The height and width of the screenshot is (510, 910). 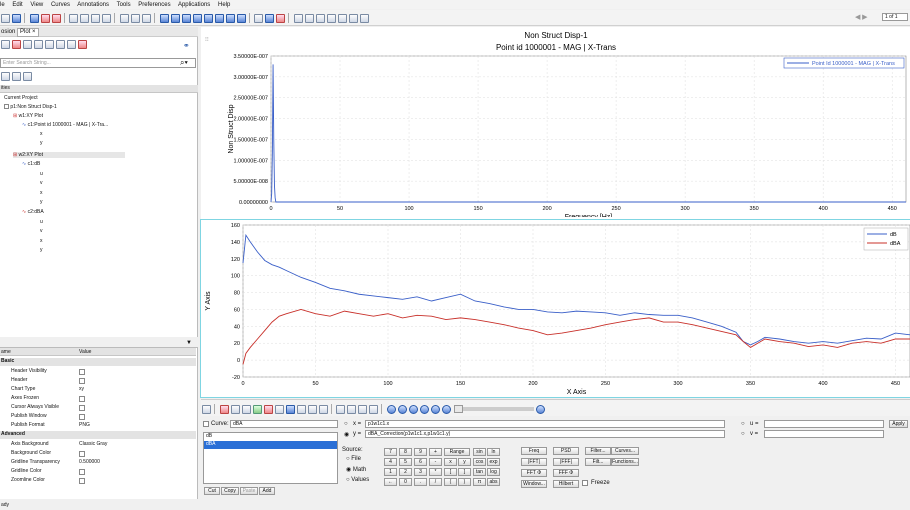 I want to click on property-row: Gridline Transparency 0.500000, so click(x=98, y=463).